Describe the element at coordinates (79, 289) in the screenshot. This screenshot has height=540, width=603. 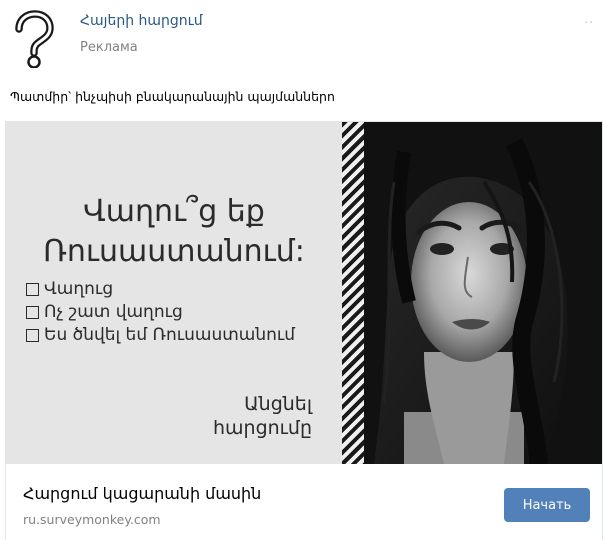
I see `survey-option-label: Վաղուց` at that location.